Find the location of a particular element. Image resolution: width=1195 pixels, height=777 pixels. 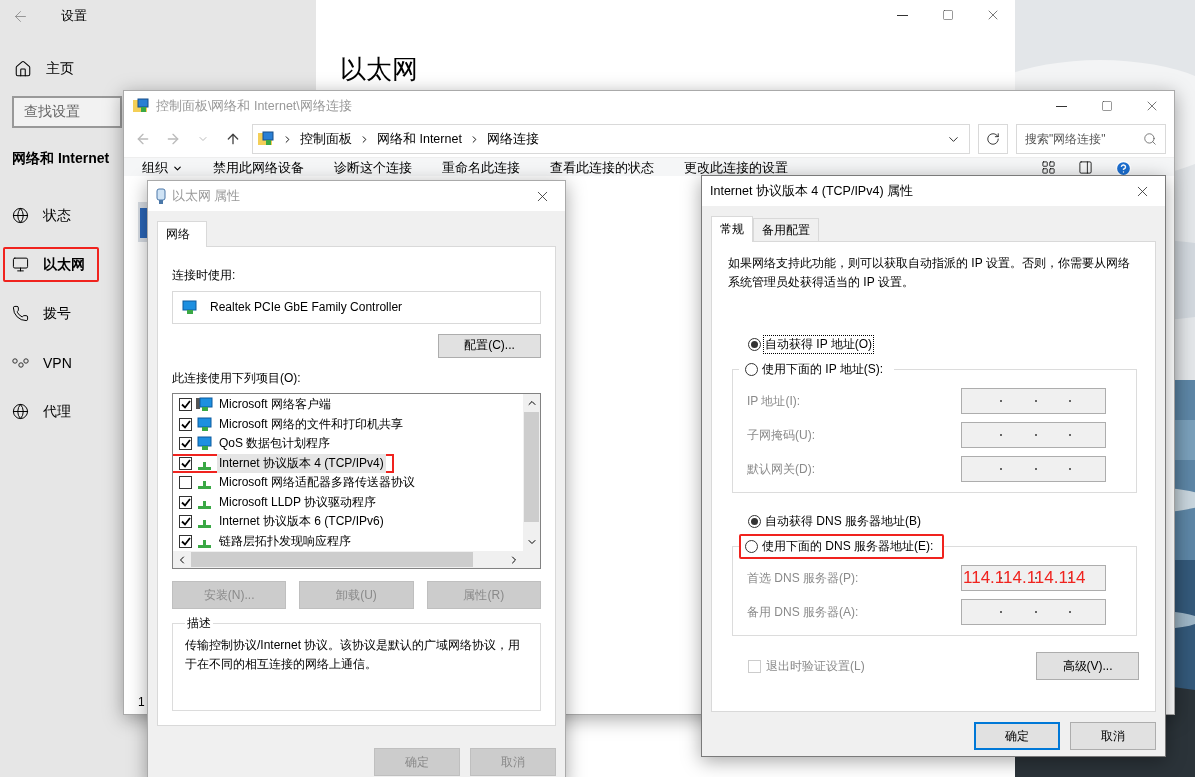

help-icon is located at coordinates (1123, 168).